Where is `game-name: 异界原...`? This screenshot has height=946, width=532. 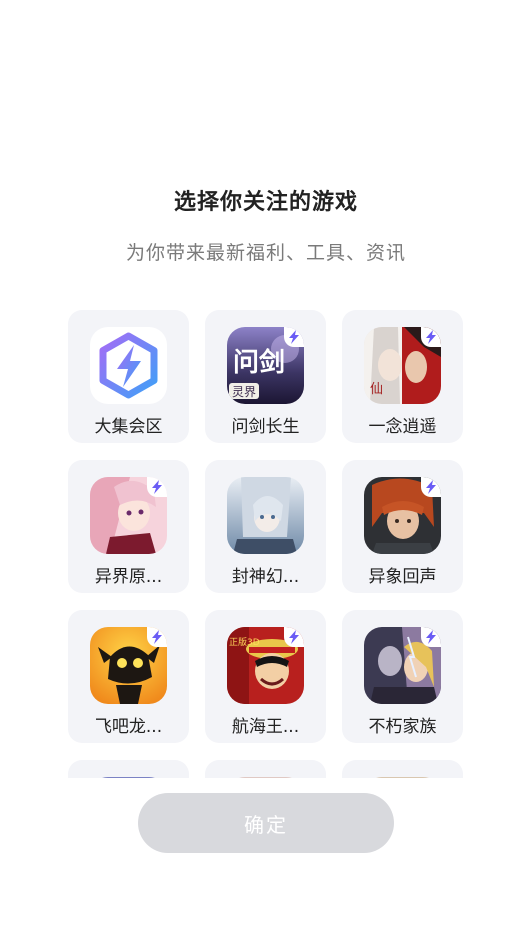
game-name: 异界原... is located at coordinates (128, 577).